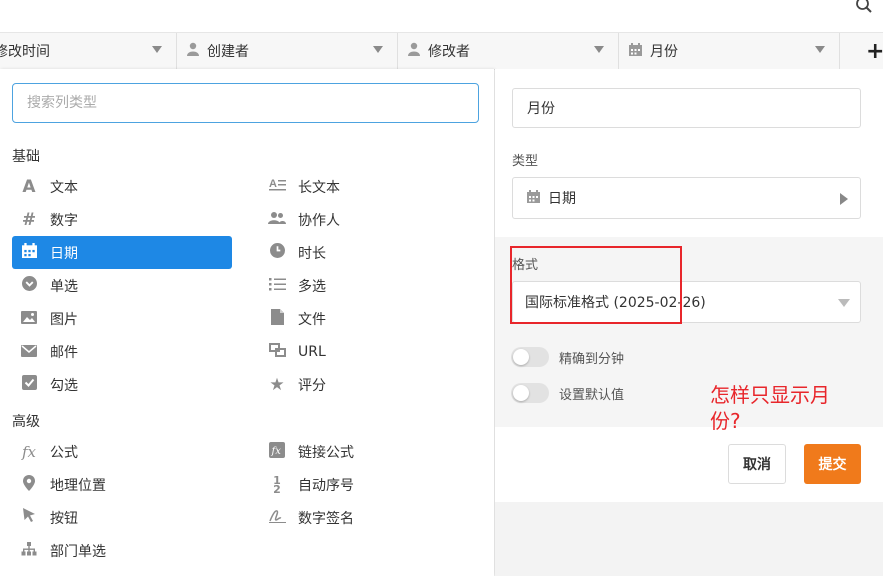 This screenshot has width=883, height=576. Describe the element at coordinates (29, 384) in the screenshot. I see `checkbox-icon` at that location.